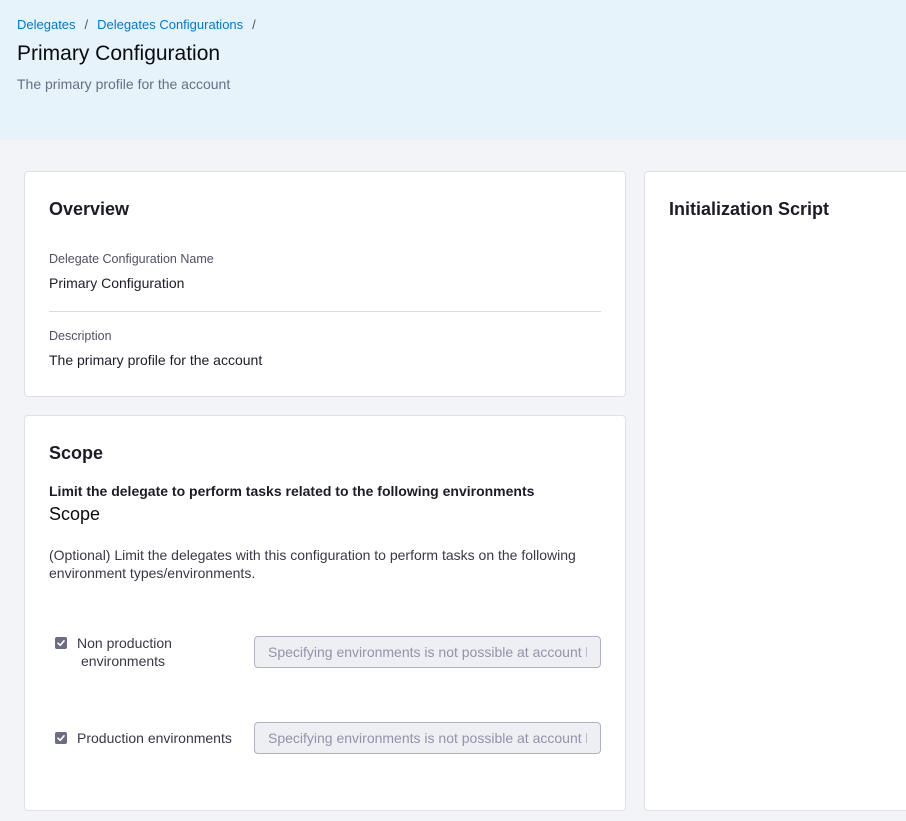  I want to click on breadcrumb: Delegates / Delegates Configurations /, so click(141, 24).